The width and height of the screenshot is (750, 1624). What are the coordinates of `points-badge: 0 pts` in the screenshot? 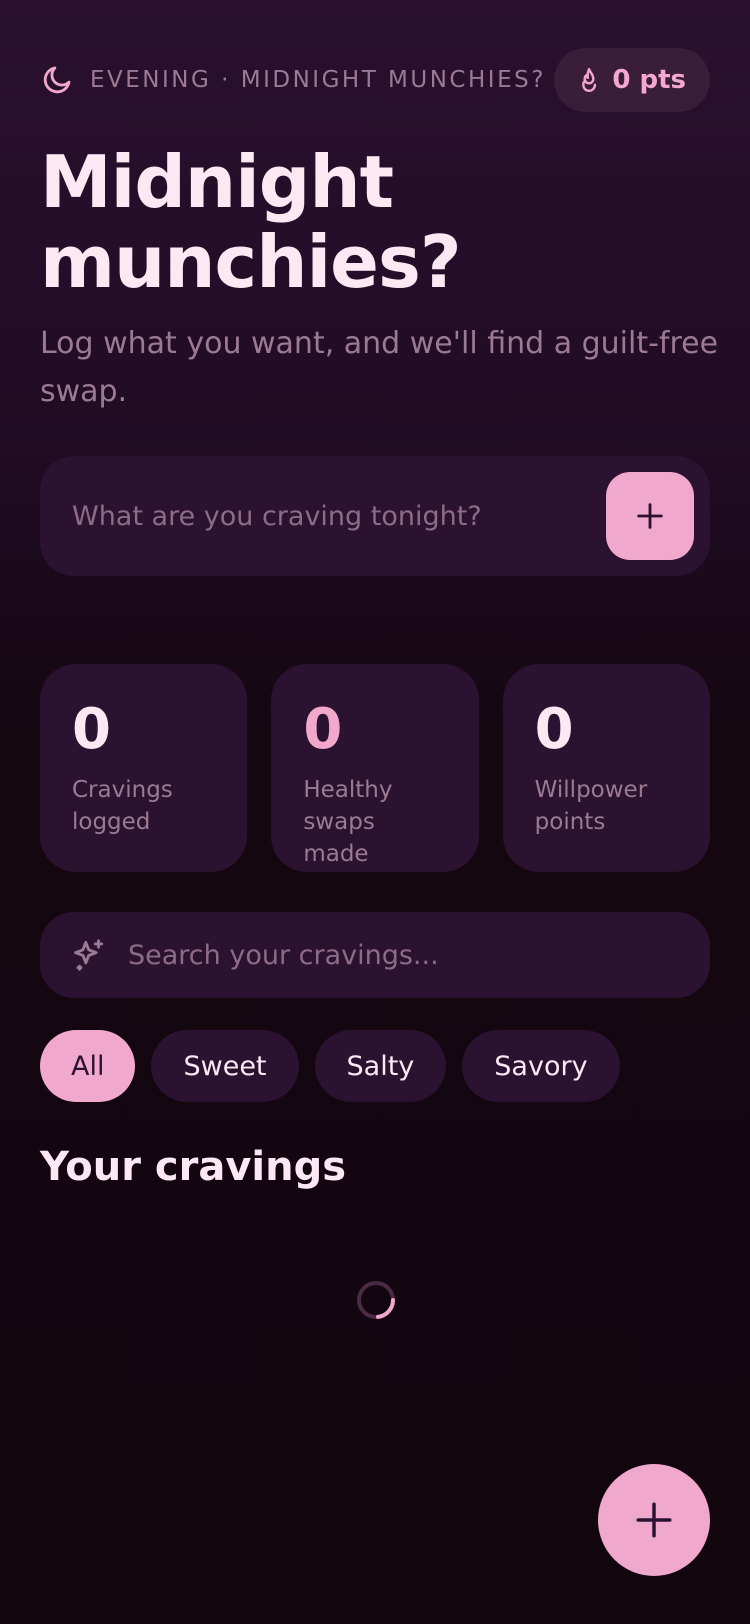 It's located at (632, 80).